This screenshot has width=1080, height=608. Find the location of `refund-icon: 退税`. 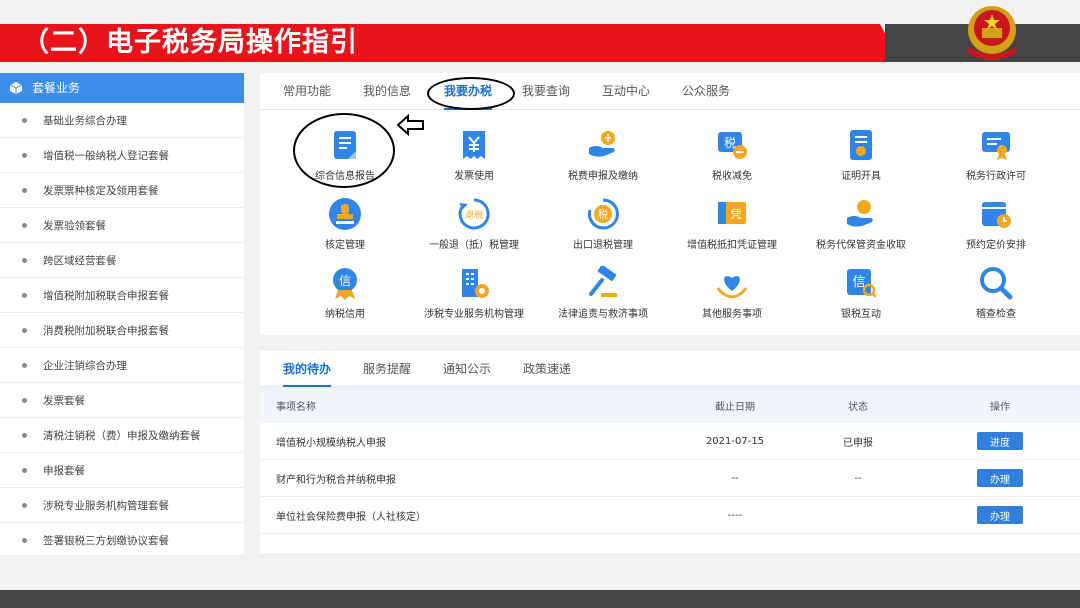

refund-icon: 退税 is located at coordinates (474, 214).